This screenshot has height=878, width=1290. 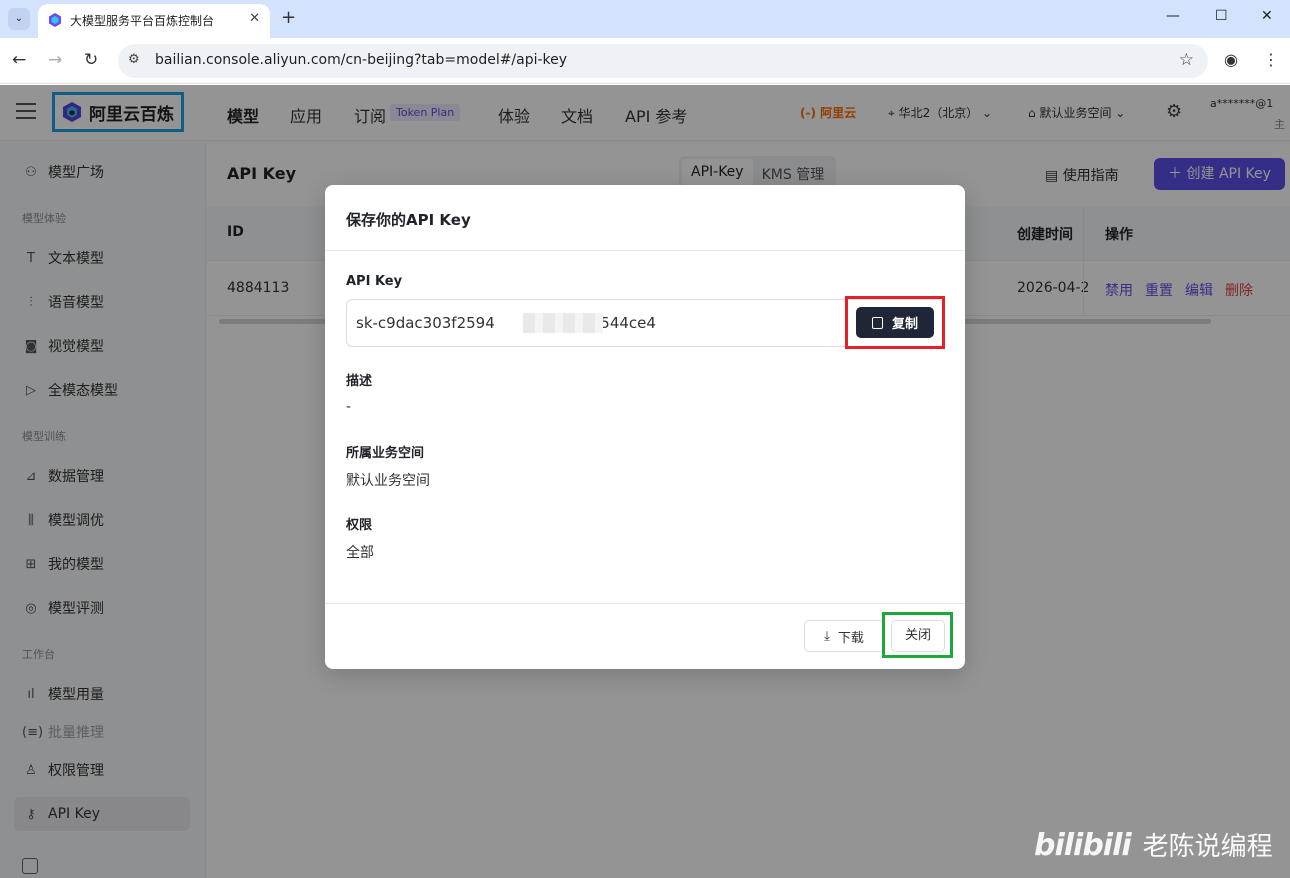 I want to click on close-button: 关闭, so click(x=918, y=636).